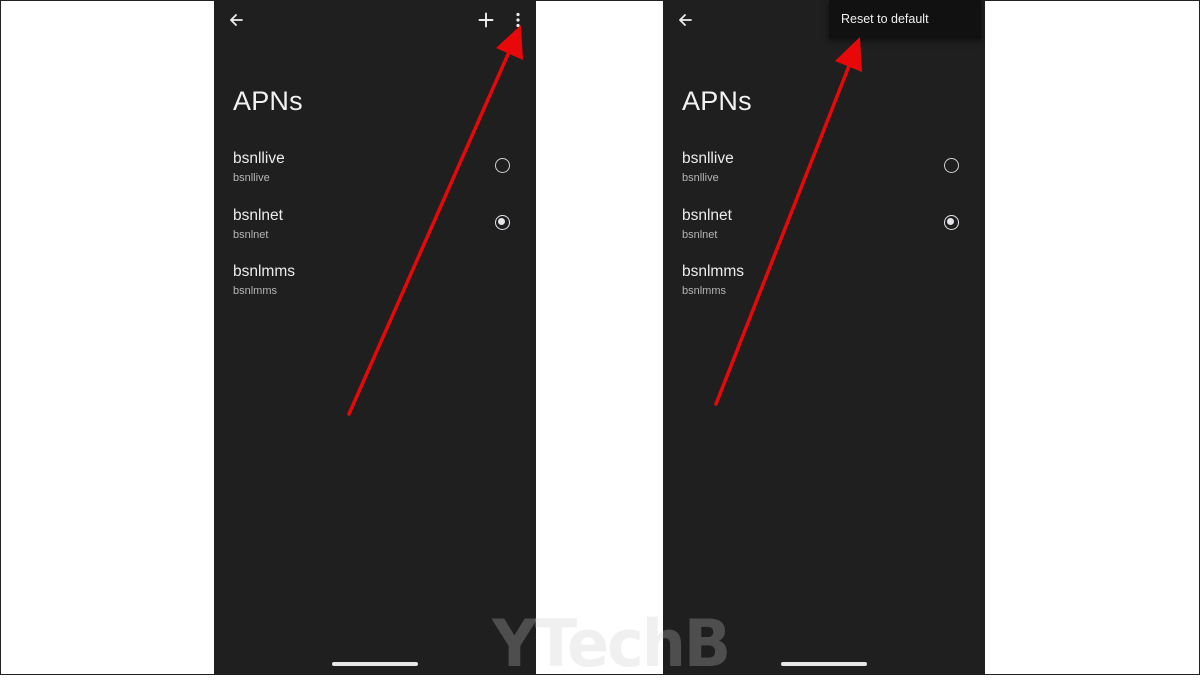 The image size is (1200, 682). What do you see at coordinates (611, 643) in the screenshot?
I see `watermark-logo: YTechB` at bounding box center [611, 643].